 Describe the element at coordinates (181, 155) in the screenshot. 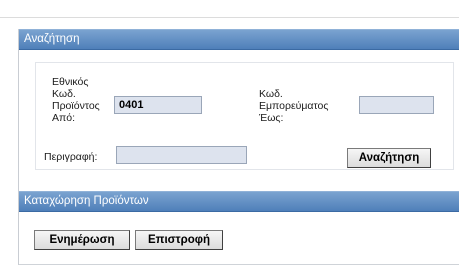

I see `description-field` at that location.